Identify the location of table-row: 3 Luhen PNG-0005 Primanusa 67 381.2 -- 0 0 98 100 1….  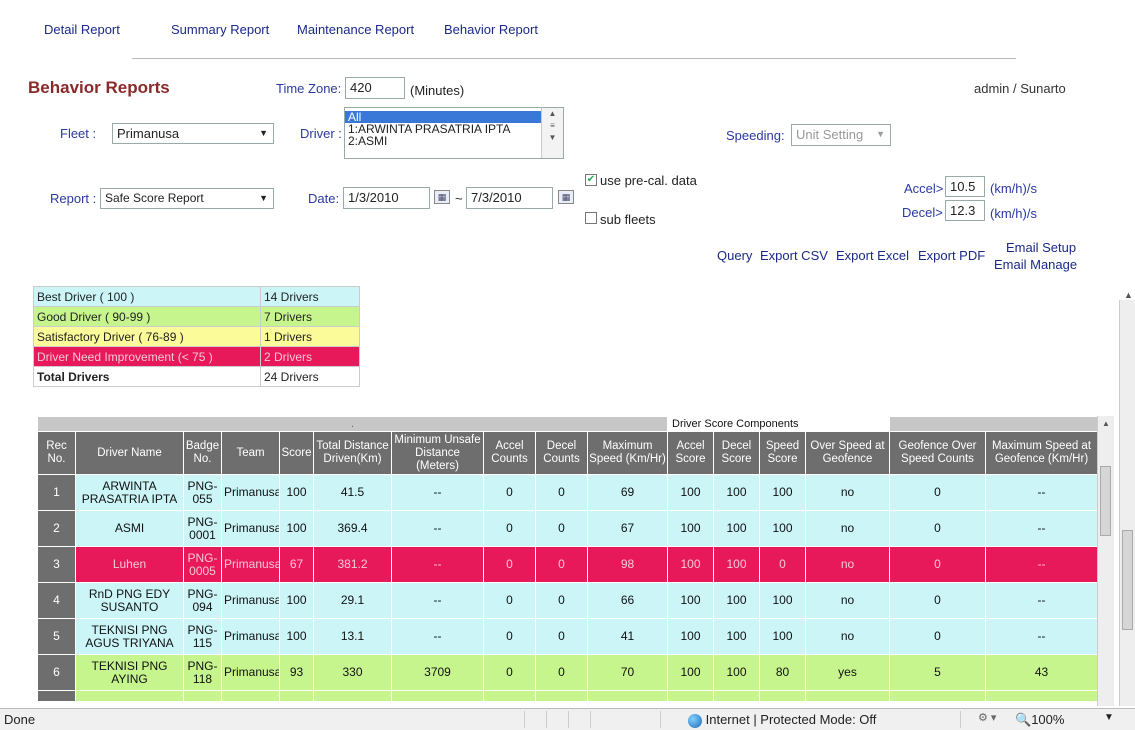
(567, 564).